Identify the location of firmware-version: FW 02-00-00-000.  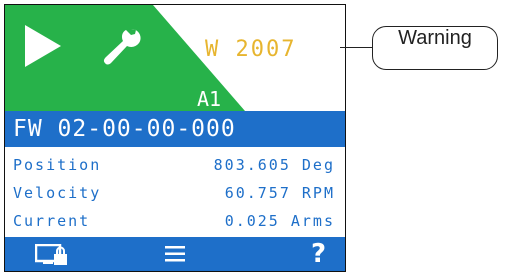
(175, 129).